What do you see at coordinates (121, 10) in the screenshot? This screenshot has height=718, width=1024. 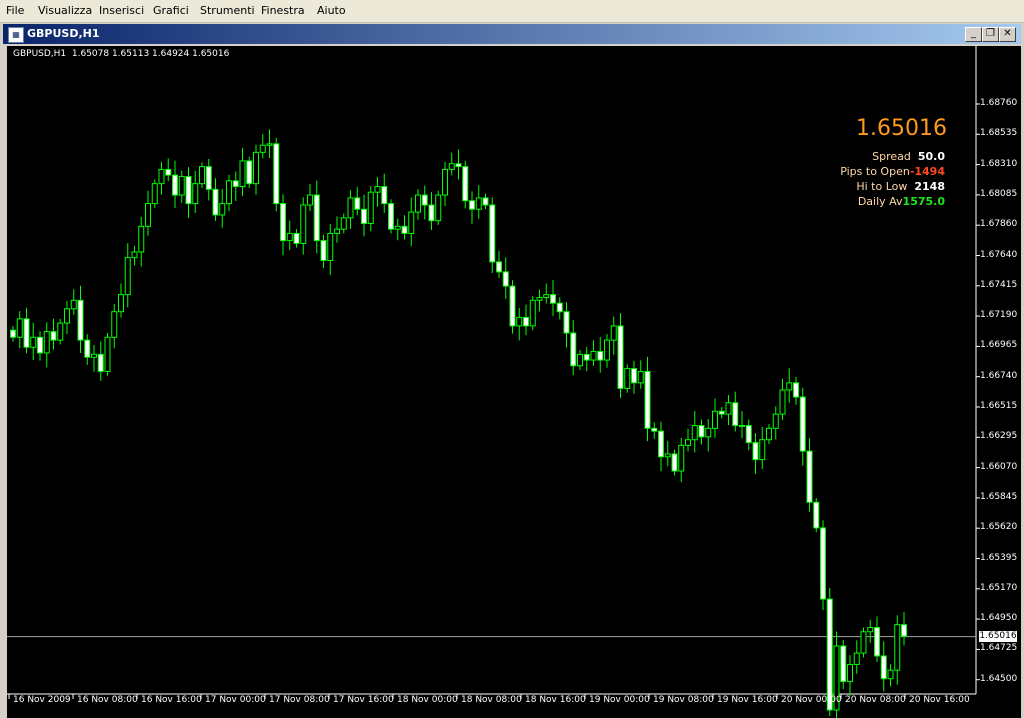 I see `menu-inserisci: Inserisci` at bounding box center [121, 10].